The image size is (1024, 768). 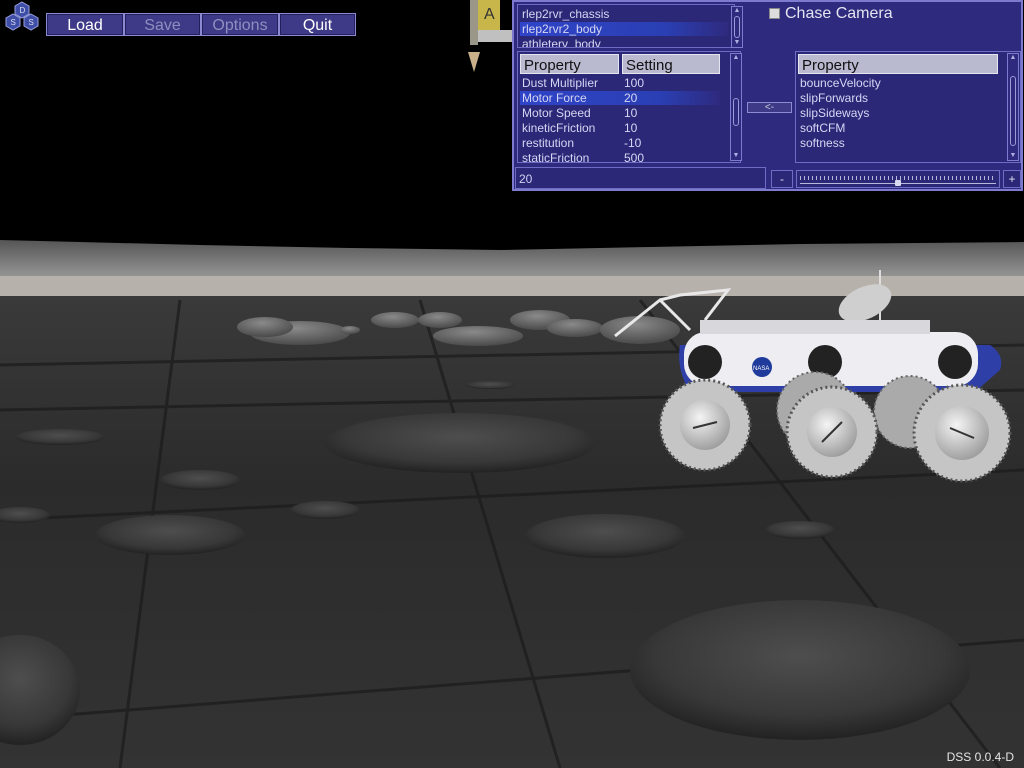 What do you see at coordinates (640, 178) in the screenshot?
I see `value-input: 20` at bounding box center [640, 178].